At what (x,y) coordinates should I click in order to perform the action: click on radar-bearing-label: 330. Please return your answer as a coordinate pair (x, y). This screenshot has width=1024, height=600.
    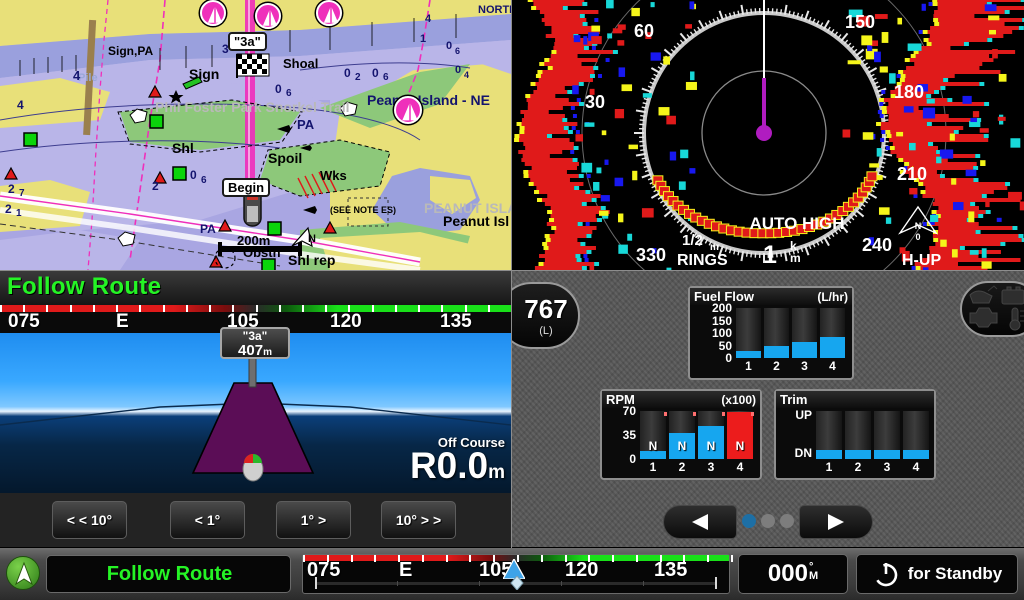
    Looking at the image, I should click on (651, 255).